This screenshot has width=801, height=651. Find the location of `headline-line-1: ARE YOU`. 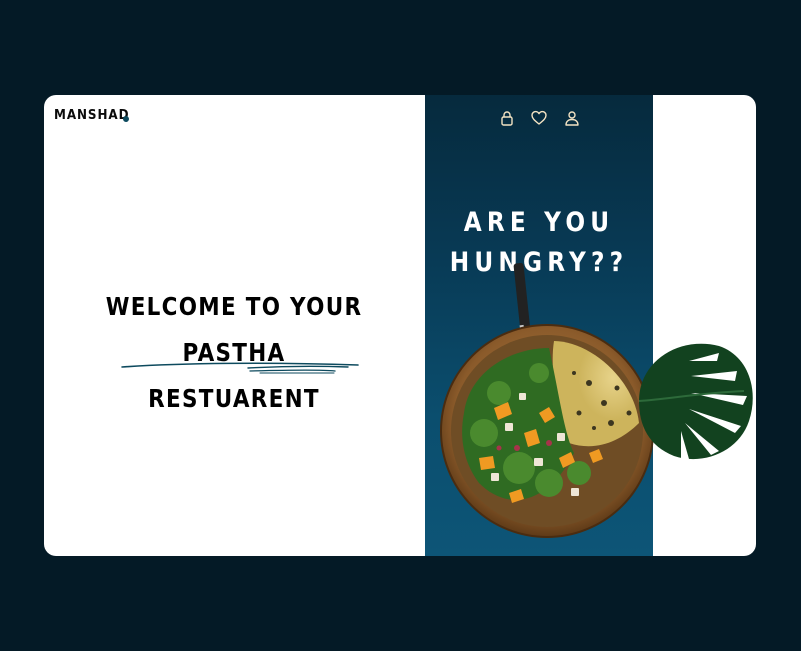

headline-line-1: ARE YOU is located at coordinates (539, 222).